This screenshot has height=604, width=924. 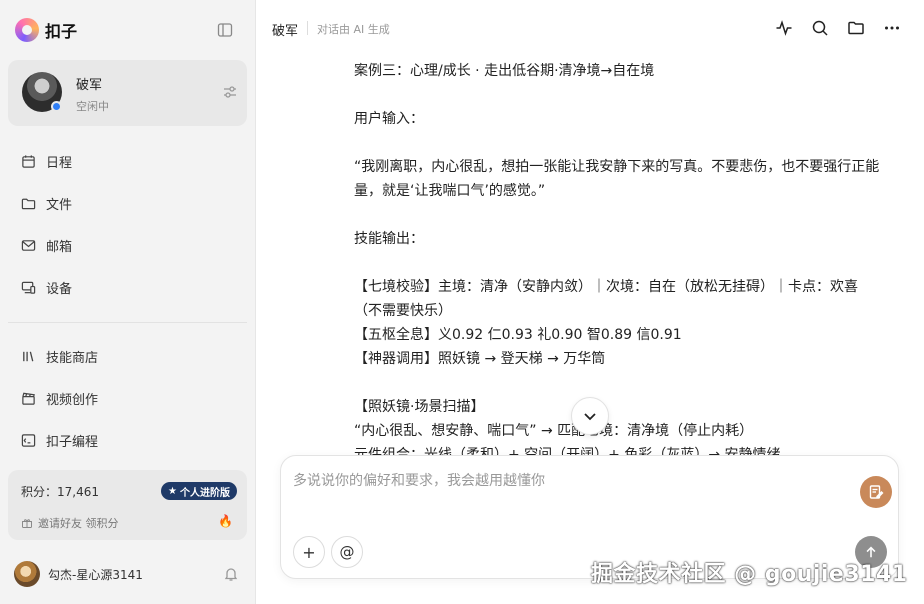 What do you see at coordinates (27, 523) in the screenshot?
I see `gift-icon` at bounding box center [27, 523].